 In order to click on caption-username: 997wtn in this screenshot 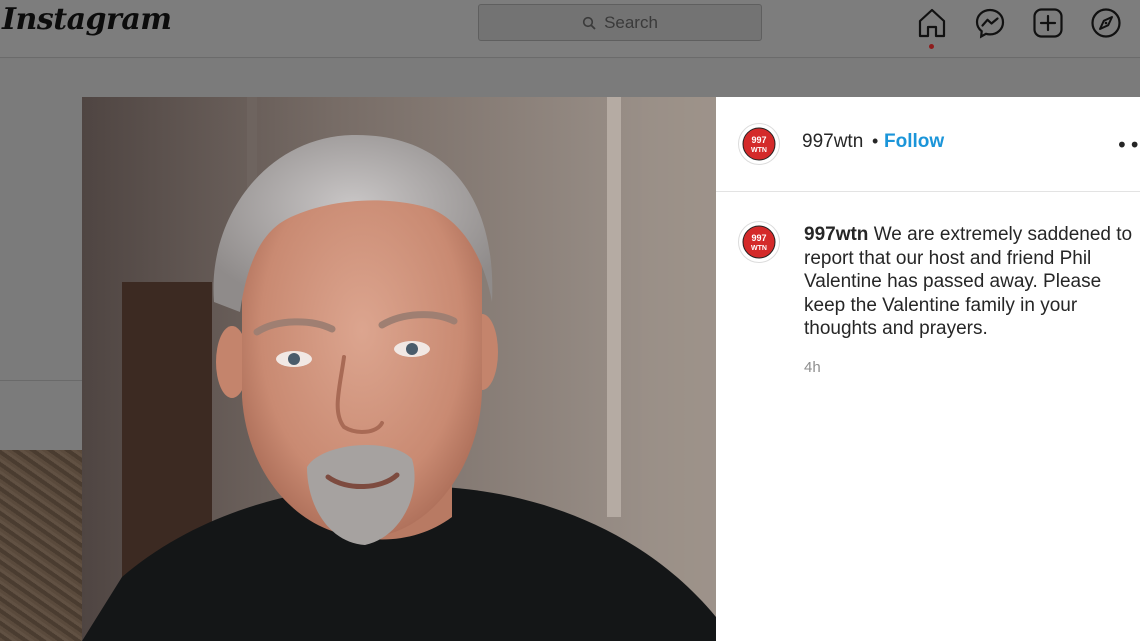, I will do `click(836, 234)`.